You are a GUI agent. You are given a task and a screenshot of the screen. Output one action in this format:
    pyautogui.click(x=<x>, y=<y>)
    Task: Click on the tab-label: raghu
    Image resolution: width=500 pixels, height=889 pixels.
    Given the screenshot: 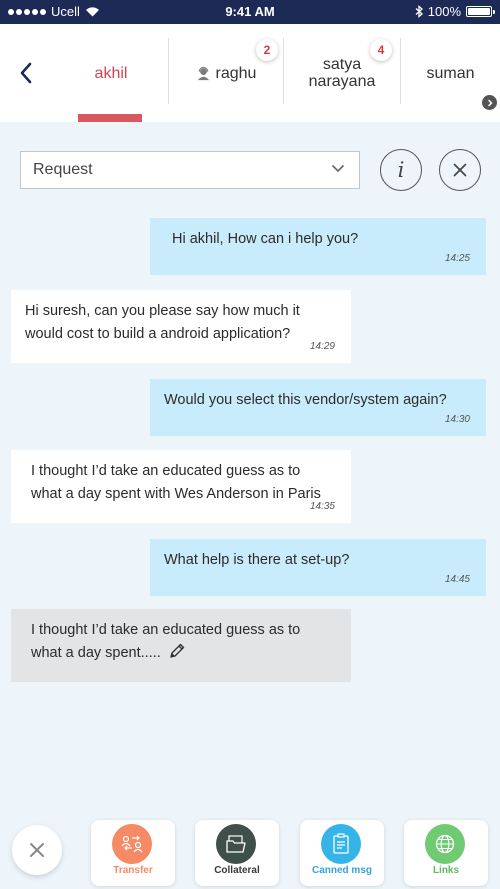 What is the action you would take?
    pyautogui.click(x=236, y=73)
    